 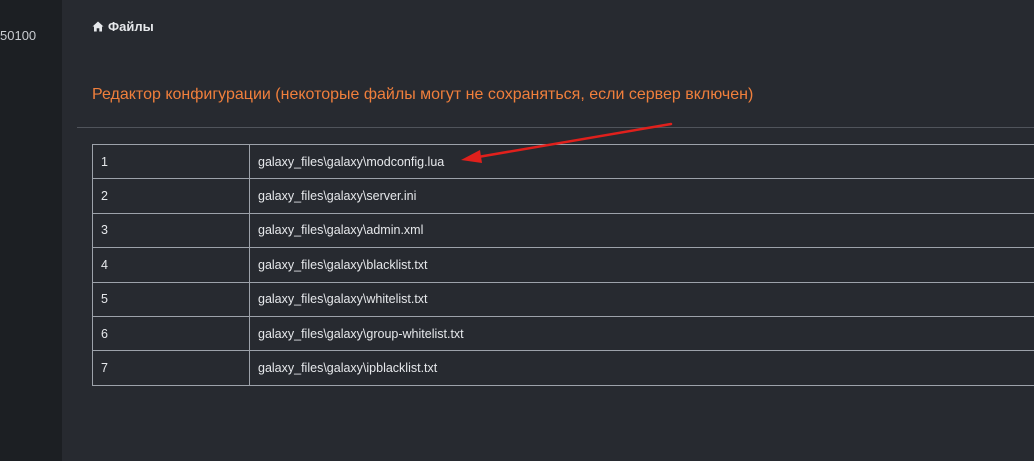 What do you see at coordinates (171, 299) in the screenshot?
I see `row-index: 5` at bounding box center [171, 299].